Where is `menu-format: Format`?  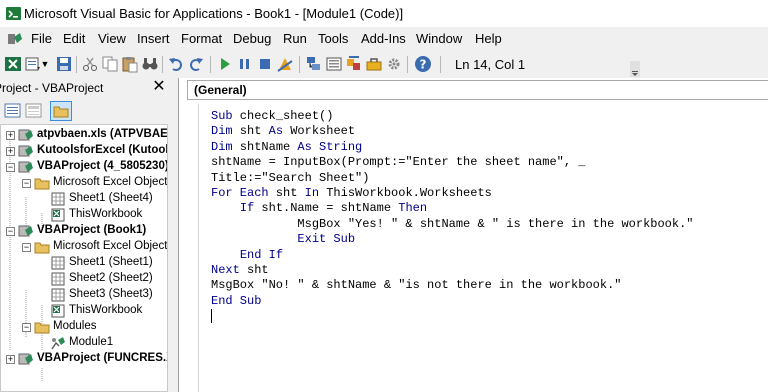 menu-format: Format is located at coordinates (201, 38).